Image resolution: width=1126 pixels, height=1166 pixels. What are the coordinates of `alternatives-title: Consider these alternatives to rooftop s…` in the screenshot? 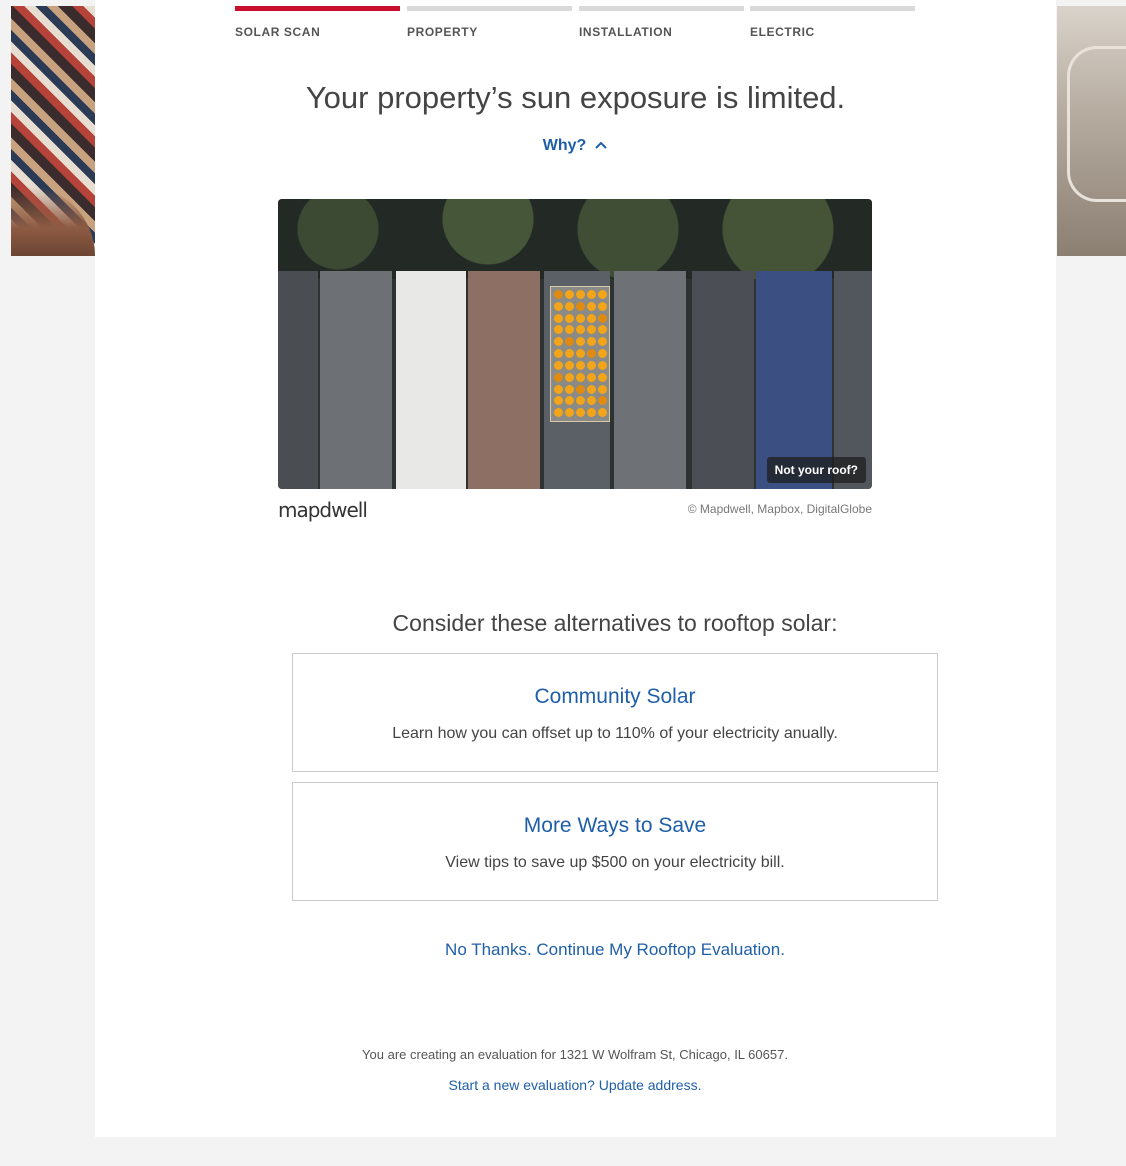 It's located at (615, 623).